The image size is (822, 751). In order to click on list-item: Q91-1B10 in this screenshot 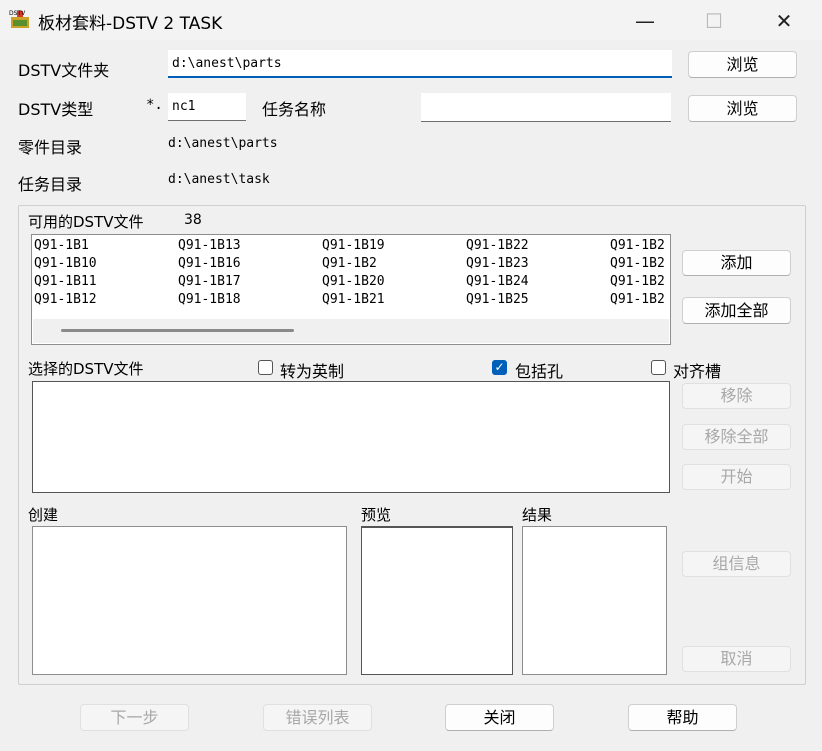, I will do `click(65, 264)`.